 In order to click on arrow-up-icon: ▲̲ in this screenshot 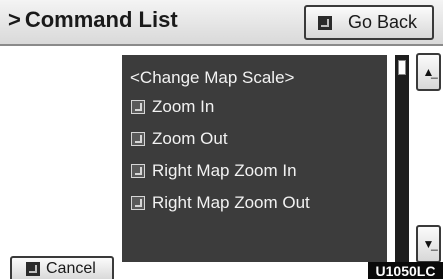, I will do `click(428, 72)`.